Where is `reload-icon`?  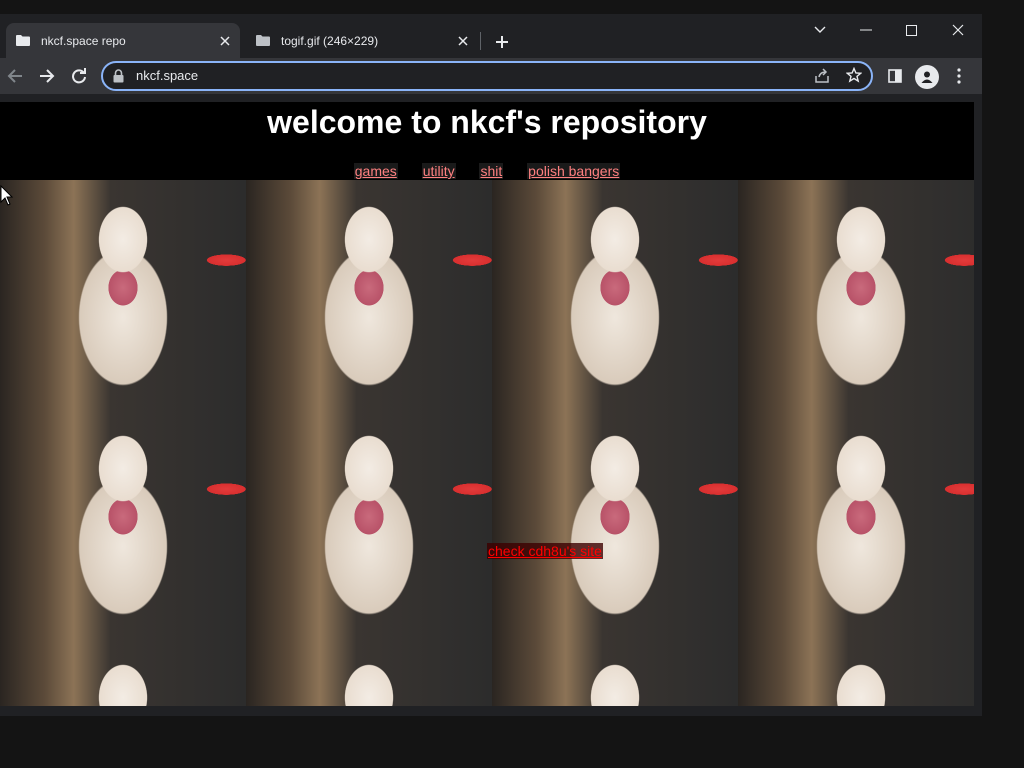
reload-icon is located at coordinates (79, 76).